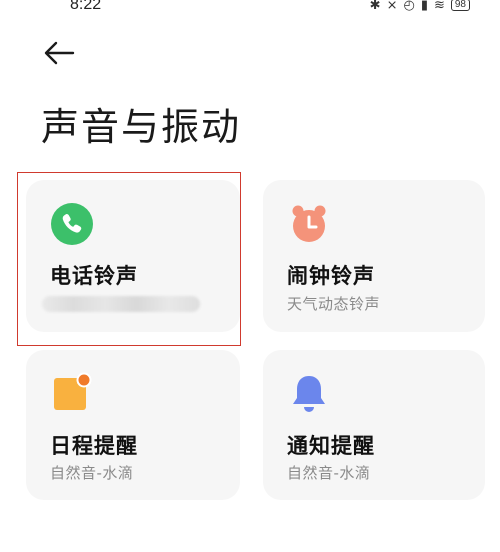 Image resolution: width=500 pixels, height=552 pixels. I want to click on card-title: 日程提醒, so click(94, 446).